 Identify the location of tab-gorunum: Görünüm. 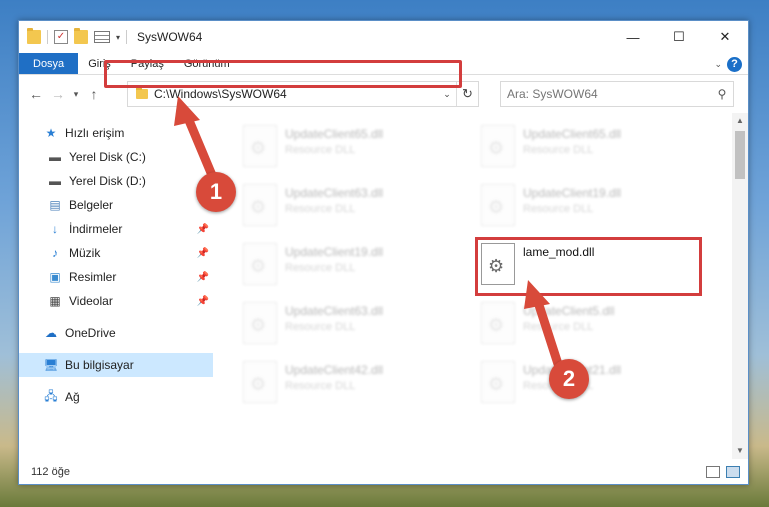
(207, 63).